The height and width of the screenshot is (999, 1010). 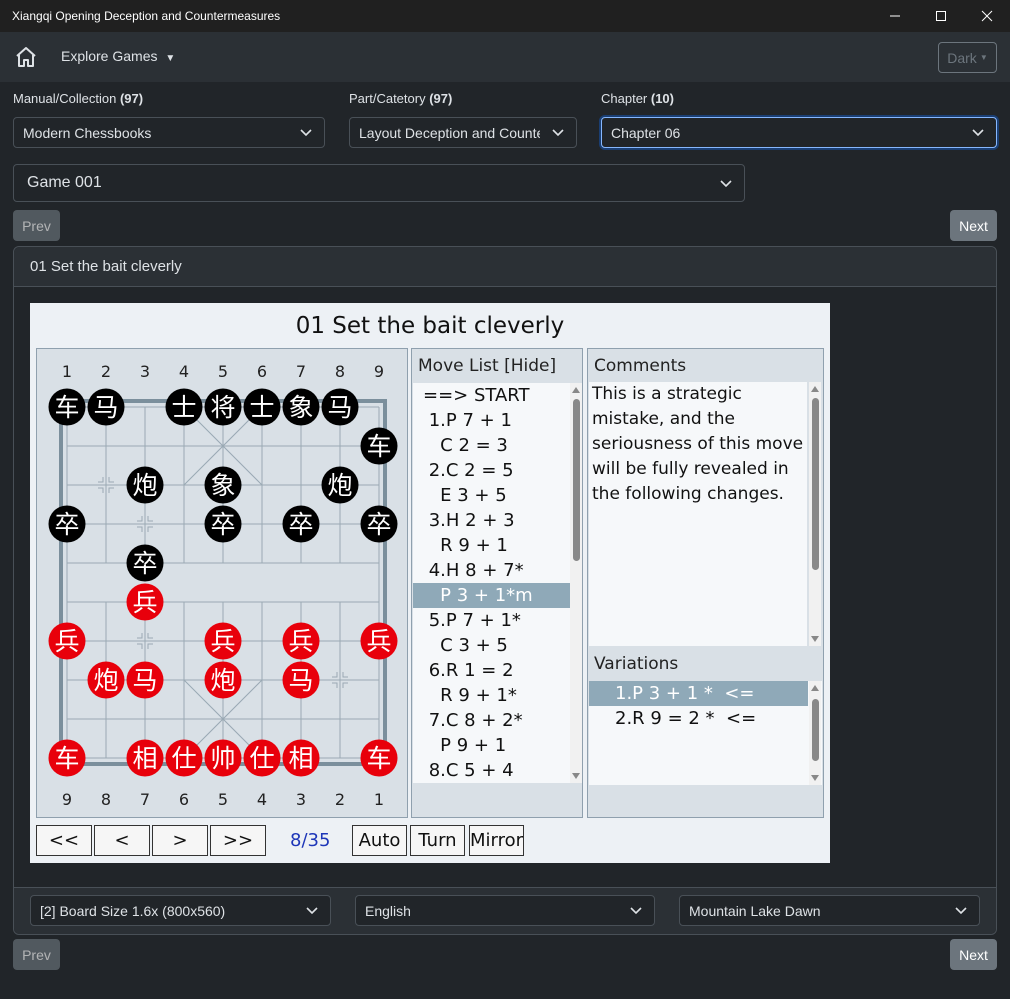 What do you see at coordinates (492, 470) in the screenshot?
I see `move-item: 2.C 2 = 5` at bounding box center [492, 470].